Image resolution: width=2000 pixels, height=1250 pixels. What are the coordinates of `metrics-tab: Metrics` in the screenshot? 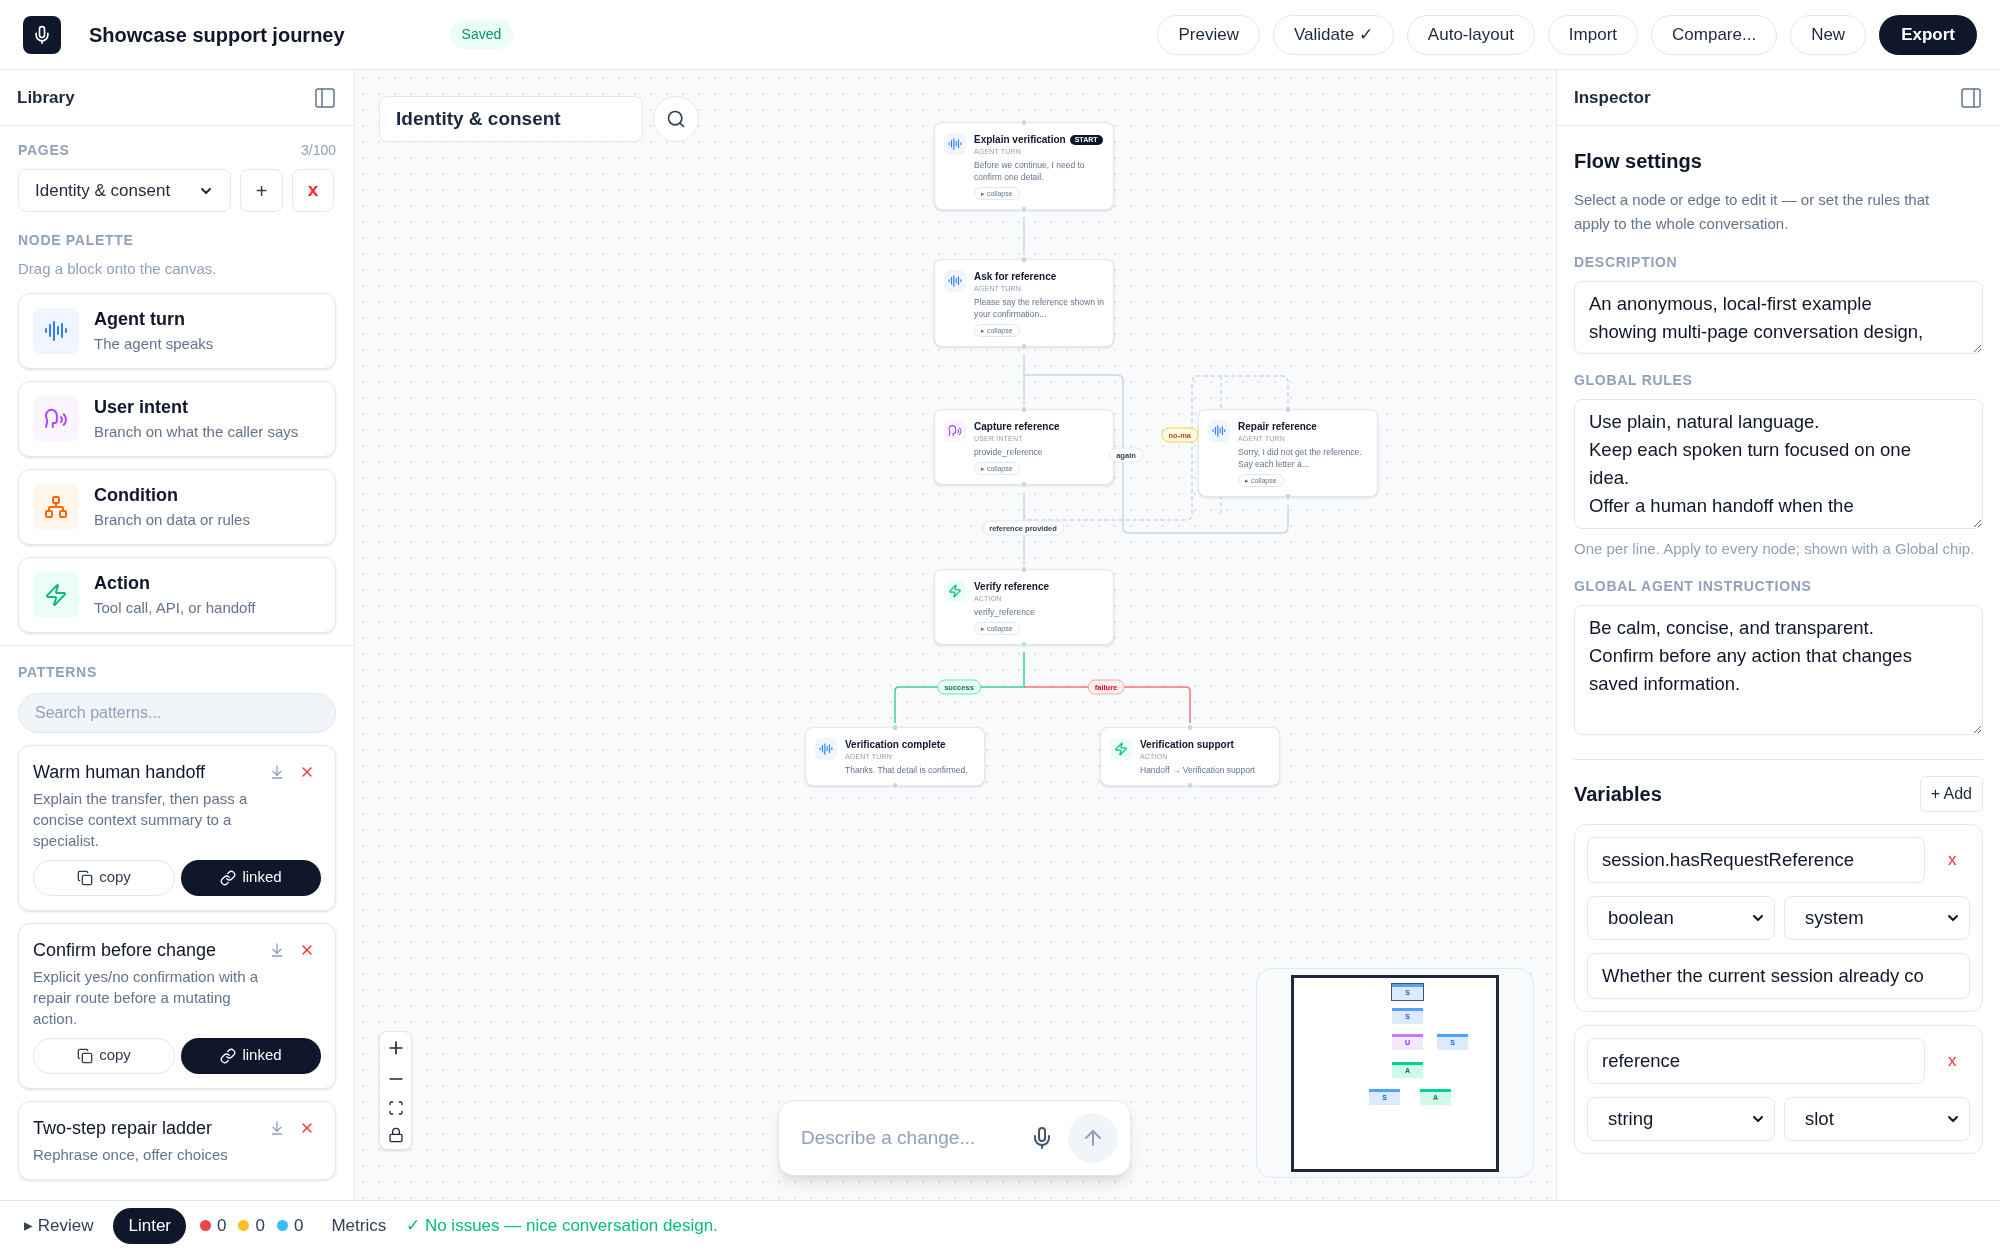 It's located at (359, 1225).